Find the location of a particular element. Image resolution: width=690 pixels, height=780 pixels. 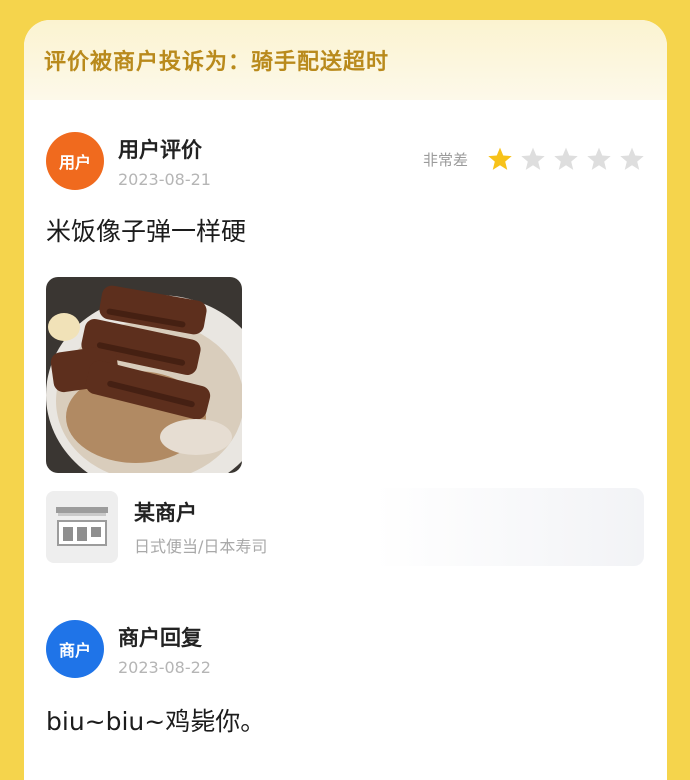

store-icon is located at coordinates (82, 527).